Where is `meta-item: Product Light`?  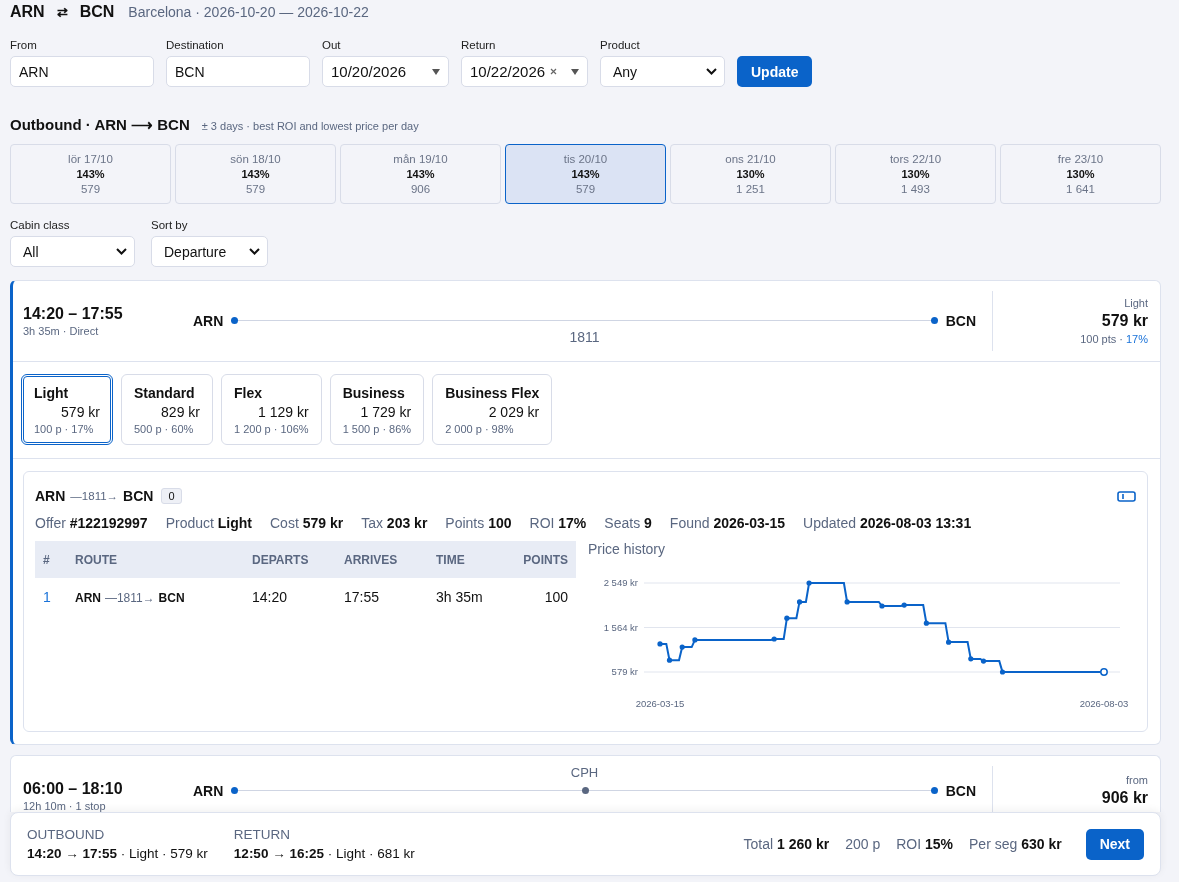
meta-item: Product Light is located at coordinates (208, 523).